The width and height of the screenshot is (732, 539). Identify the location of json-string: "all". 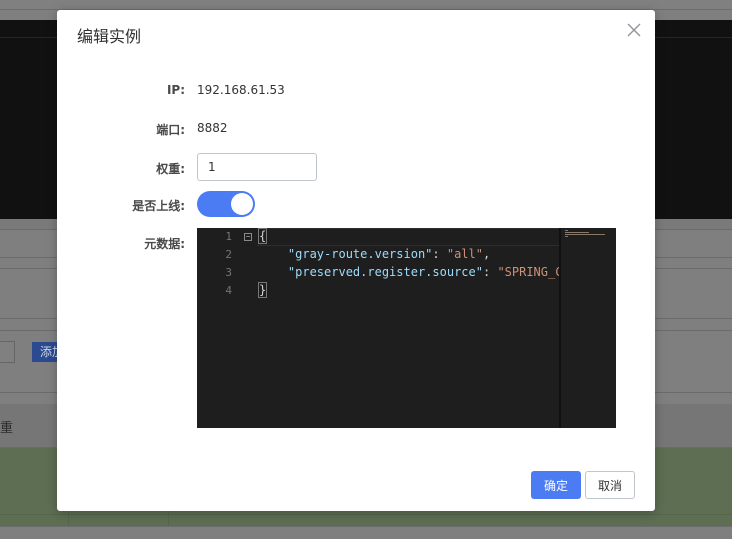
(464, 254).